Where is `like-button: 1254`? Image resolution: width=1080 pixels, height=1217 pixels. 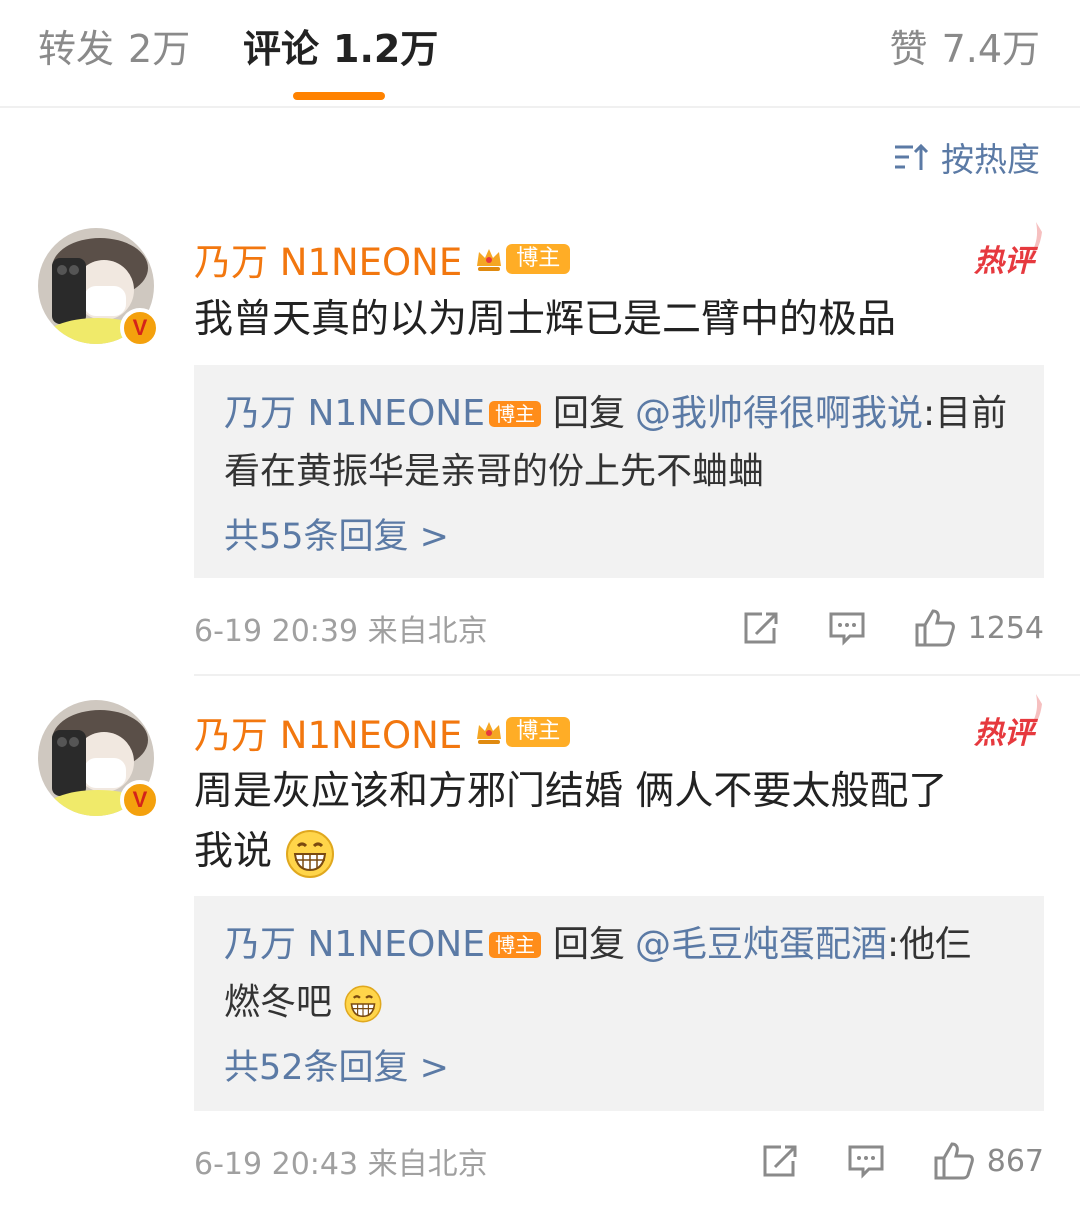
like-button: 1254 is located at coordinates (979, 628).